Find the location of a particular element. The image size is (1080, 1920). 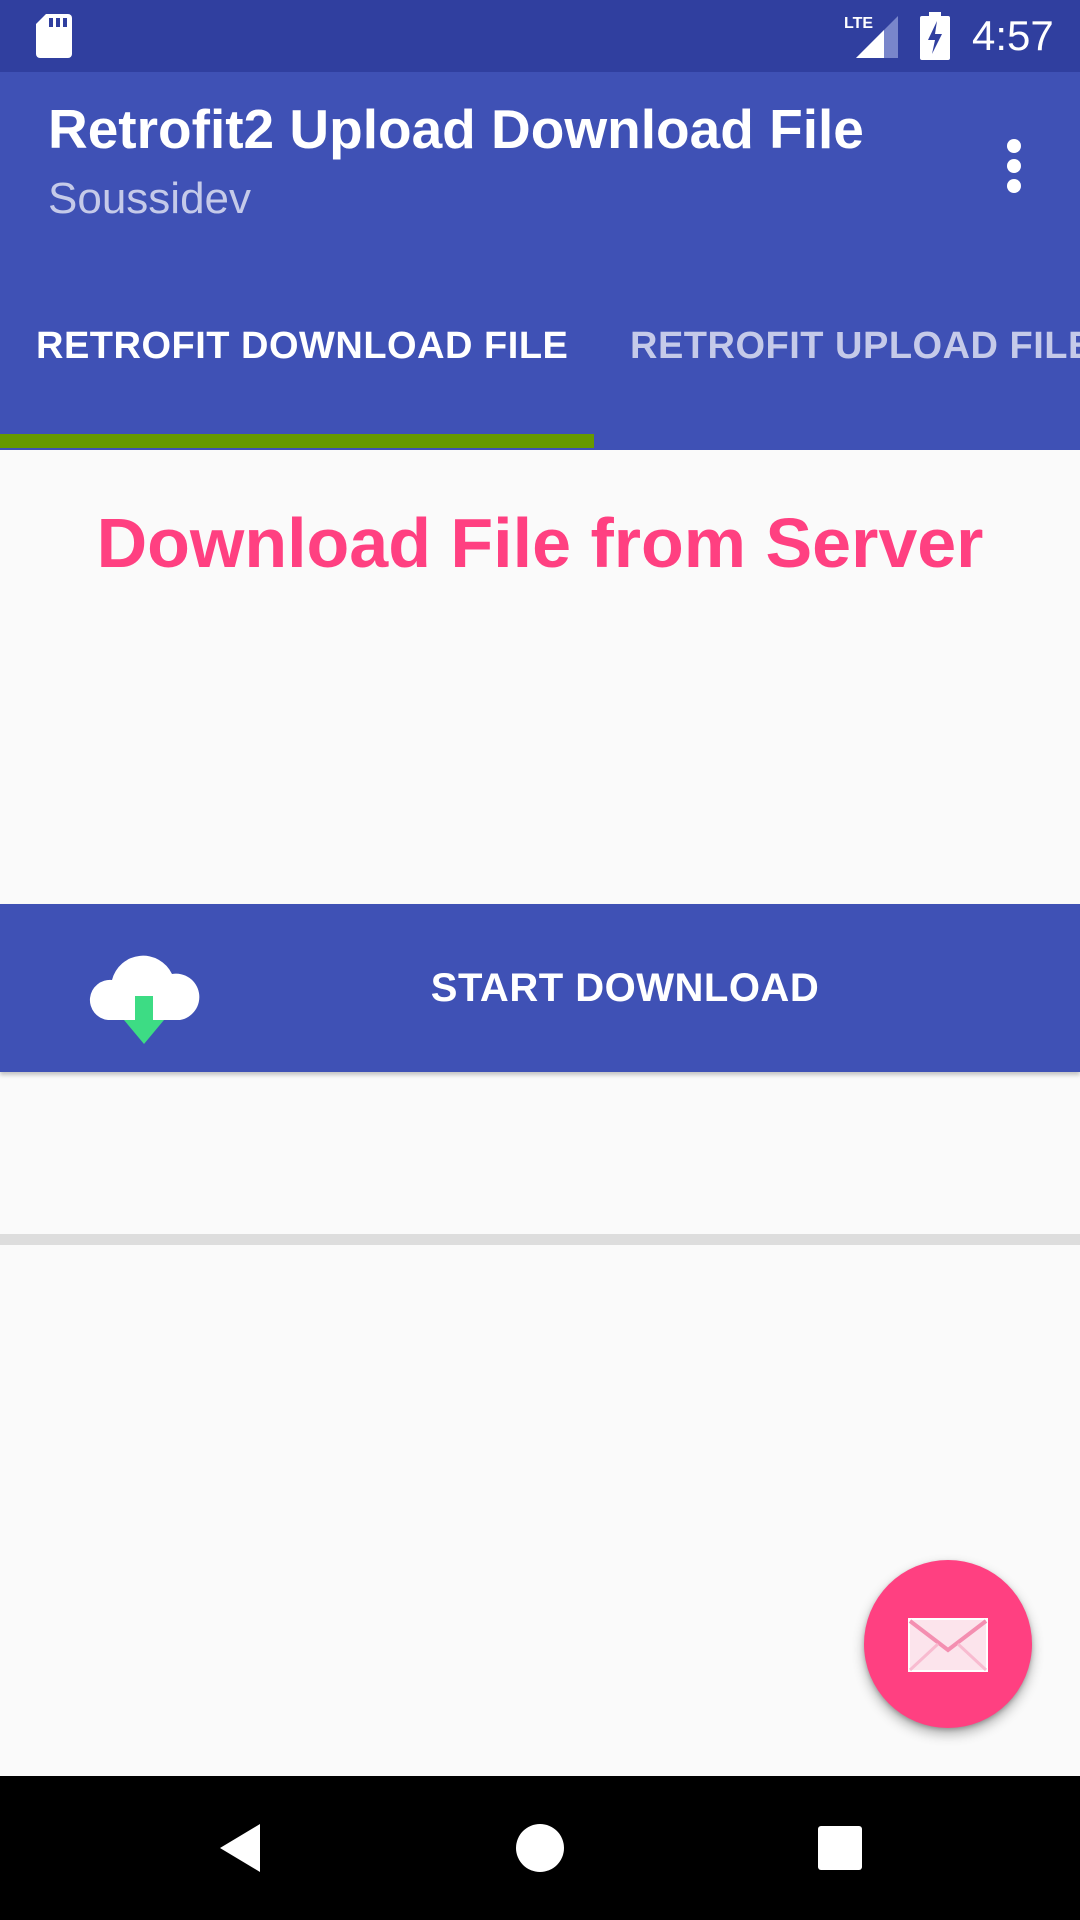

mail-icon is located at coordinates (948, 1645).